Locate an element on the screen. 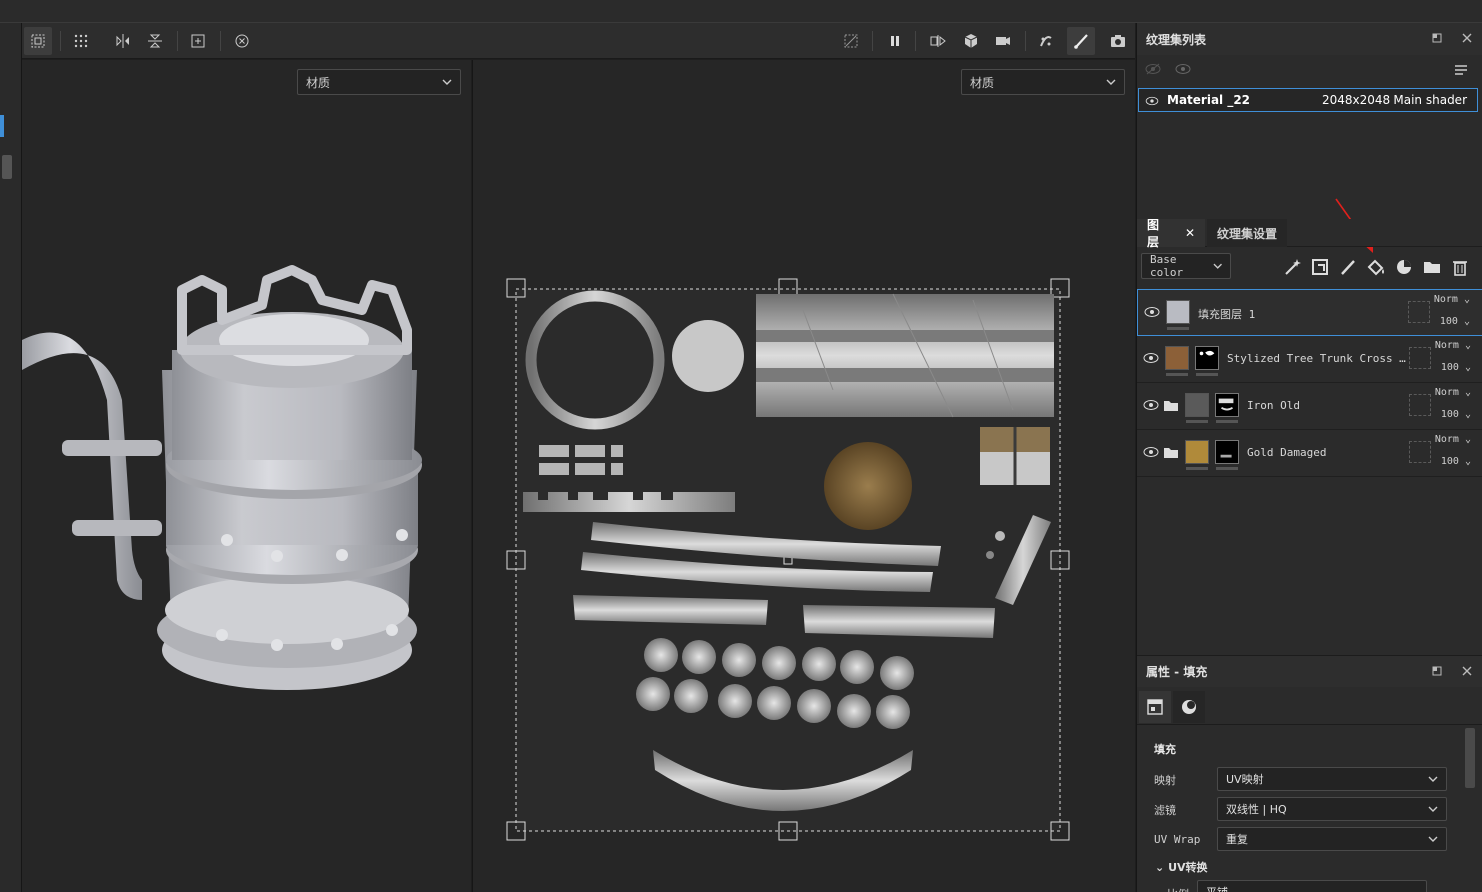 The image size is (1482, 892). uv-wrap-label: UV Wrap is located at coordinates (1177, 839).